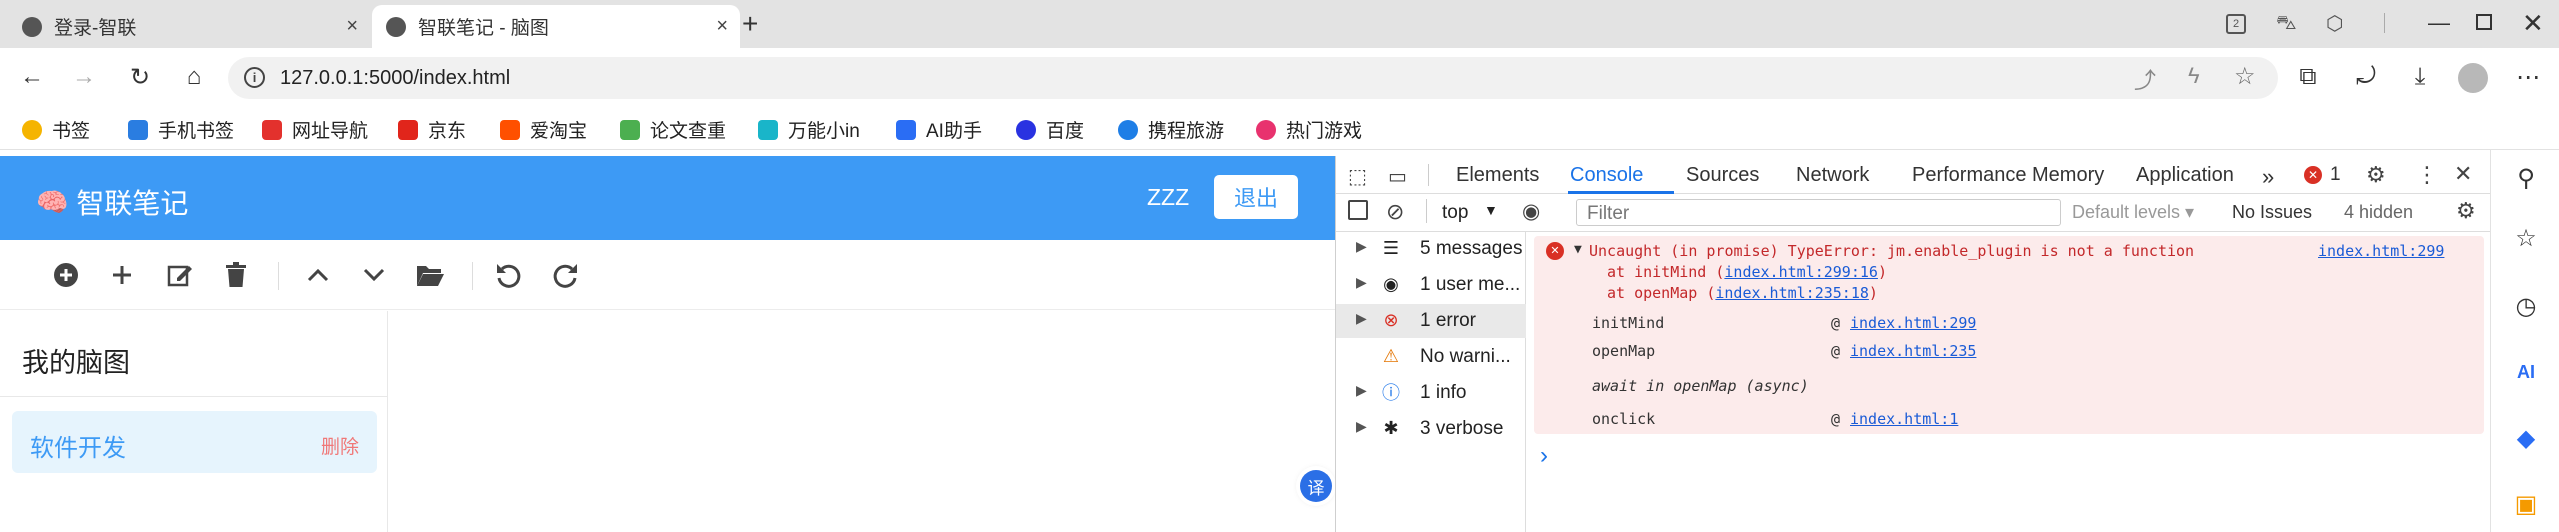 The width and height of the screenshot is (2559, 532). I want to click on lightning-icon: ϟ, so click(2194, 76).